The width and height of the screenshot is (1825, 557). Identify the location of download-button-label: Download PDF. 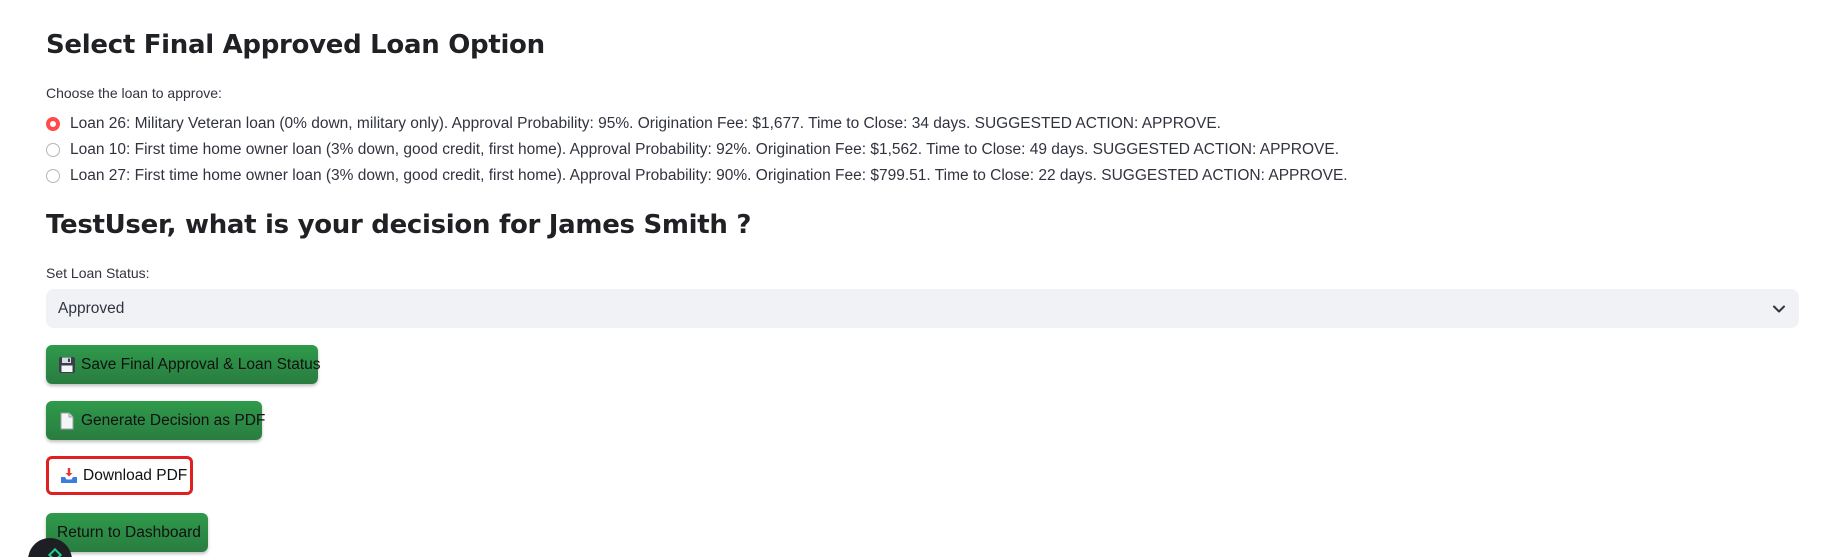
(135, 475).